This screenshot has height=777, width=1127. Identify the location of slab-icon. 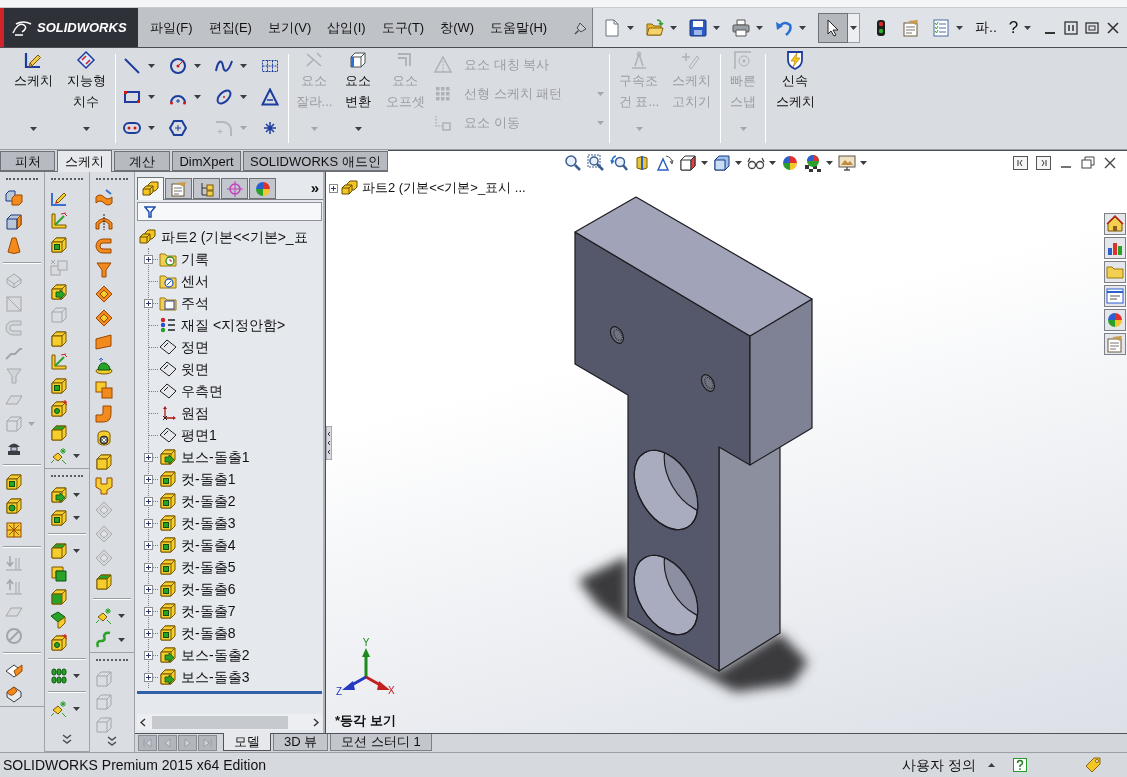
(104, 342).